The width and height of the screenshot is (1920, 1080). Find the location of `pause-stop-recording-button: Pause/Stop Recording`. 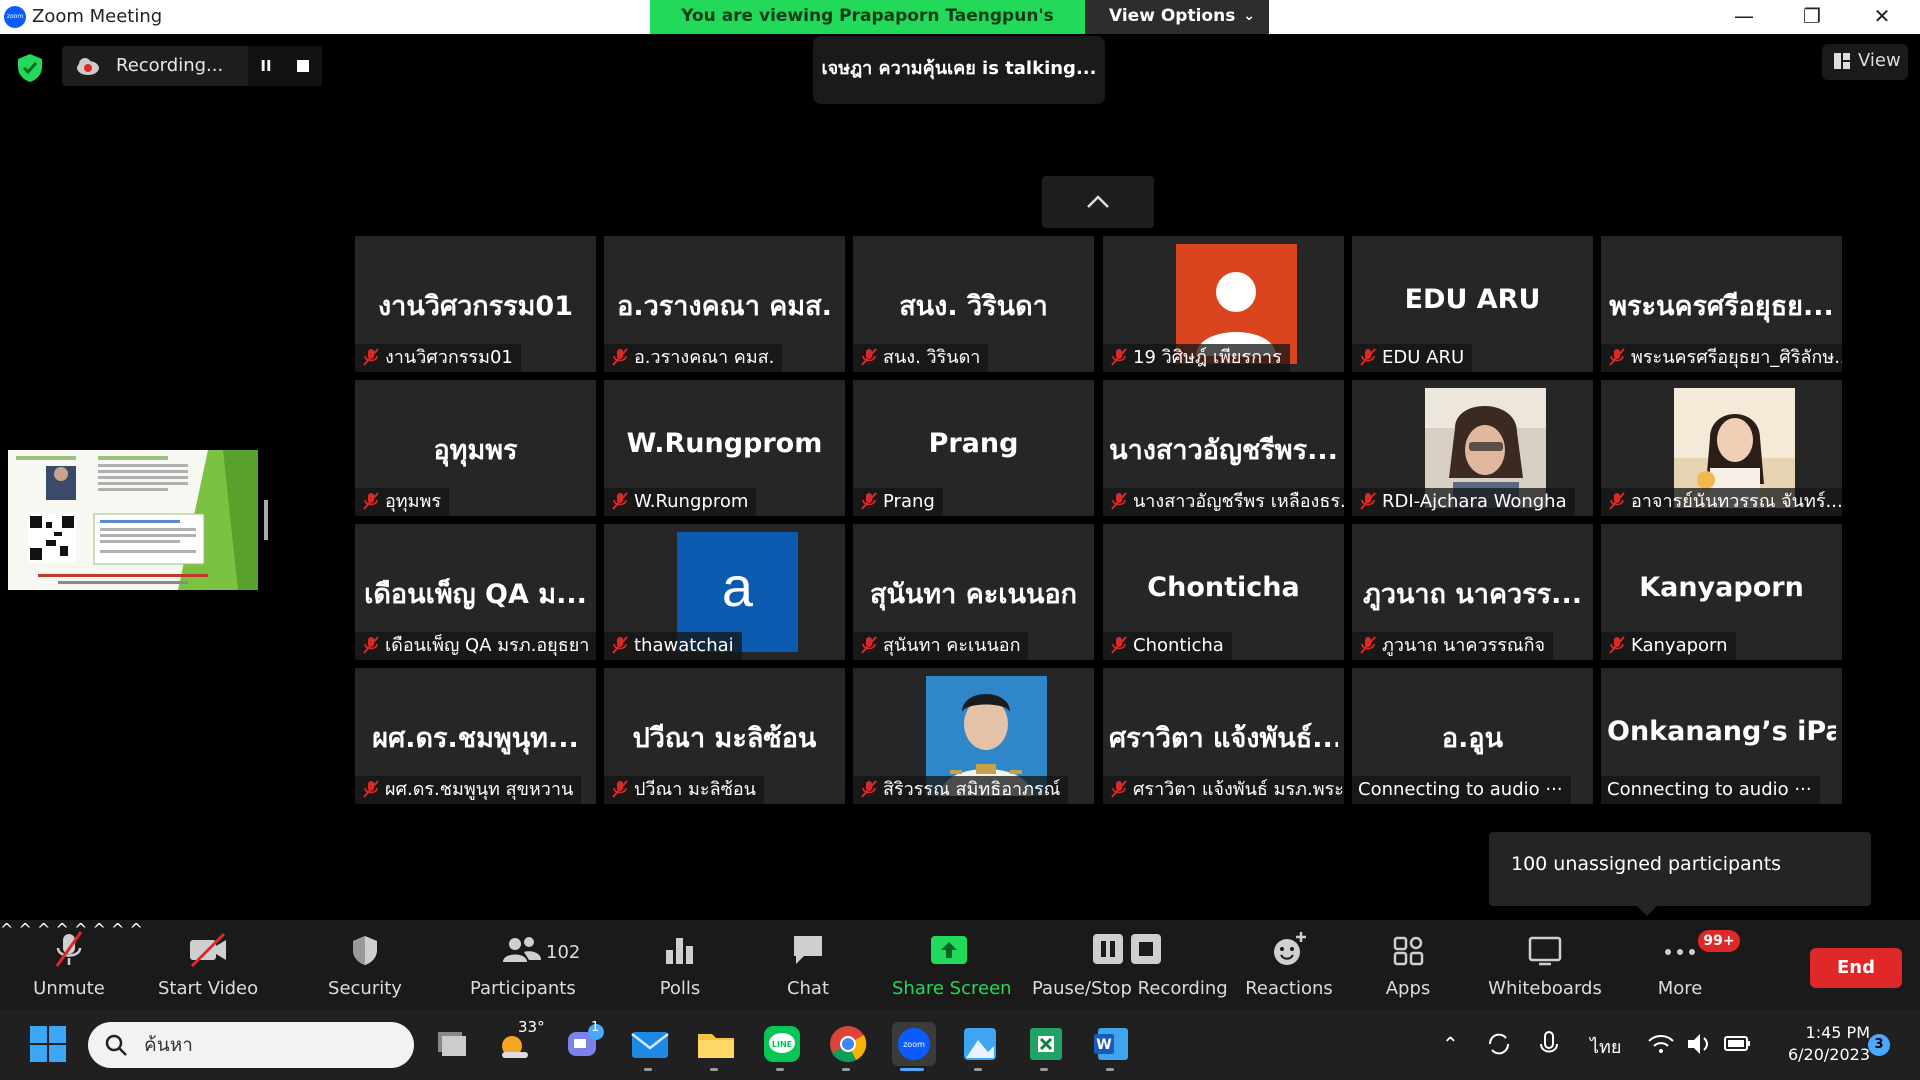

pause-stop-recording-button: Pause/Stop Recording is located at coordinates (1130, 963).